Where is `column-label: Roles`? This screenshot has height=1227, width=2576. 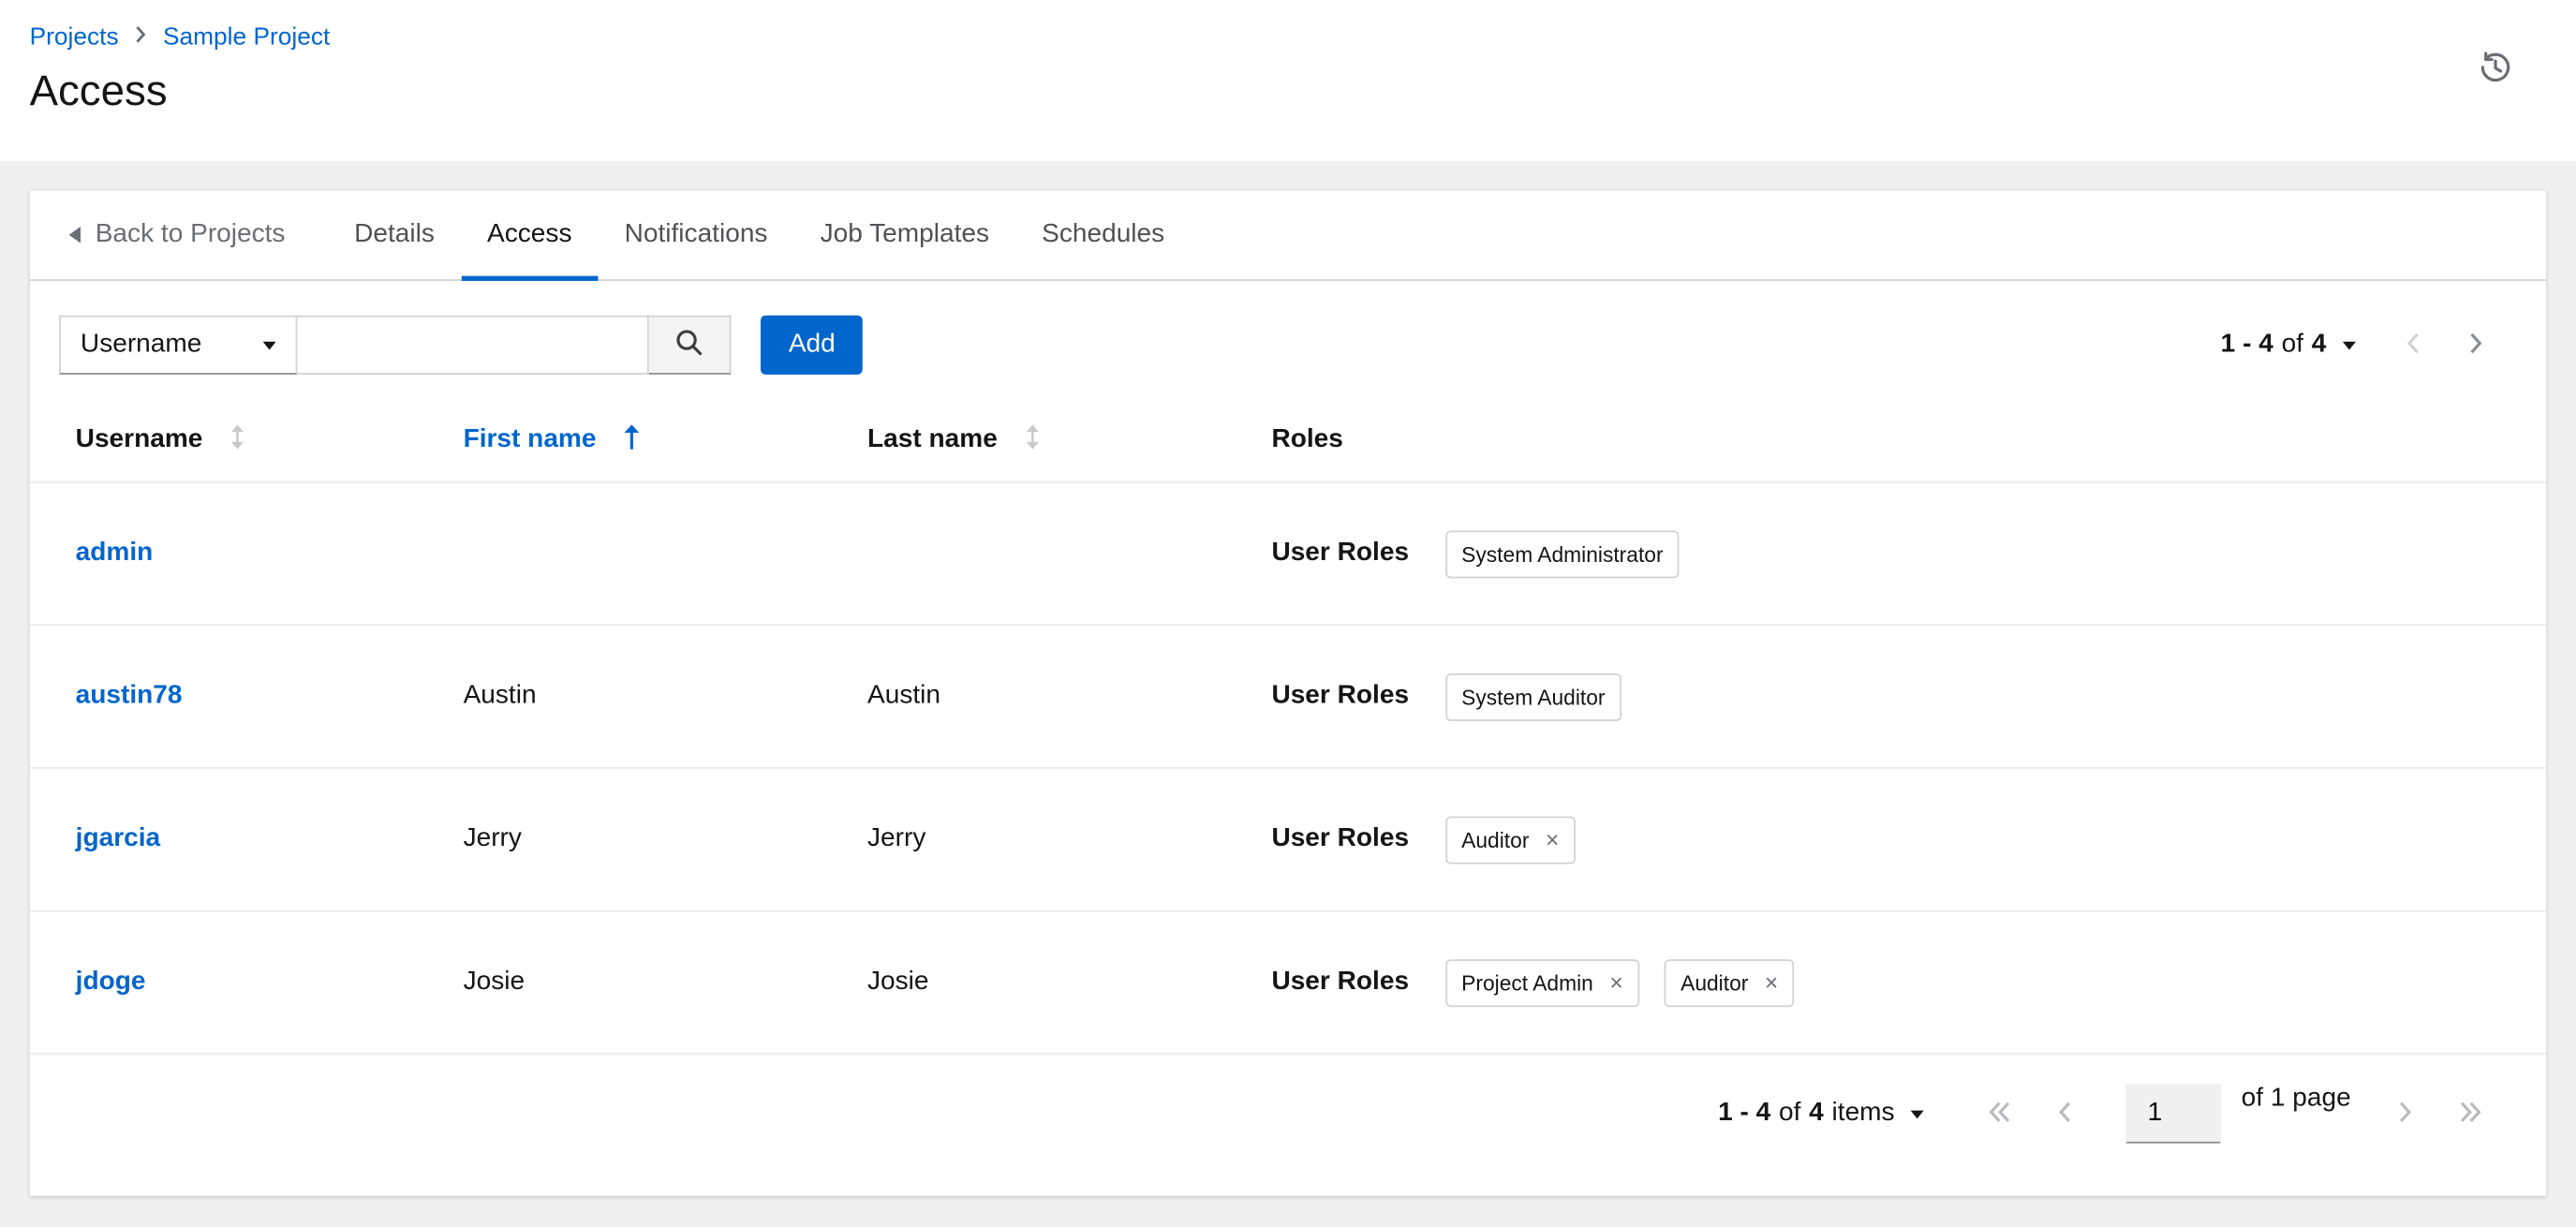 column-label: Roles is located at coordinates (1307, 439).